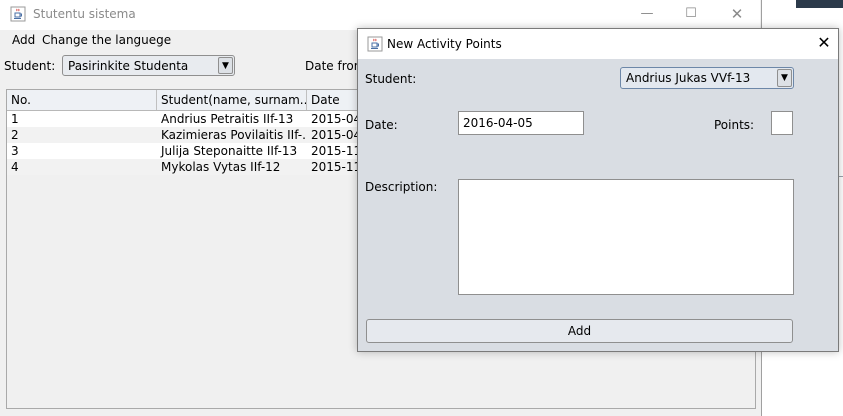 The width and height of the screenshot is (843, 416). I want to click on description-textarea, so click(626, 237).